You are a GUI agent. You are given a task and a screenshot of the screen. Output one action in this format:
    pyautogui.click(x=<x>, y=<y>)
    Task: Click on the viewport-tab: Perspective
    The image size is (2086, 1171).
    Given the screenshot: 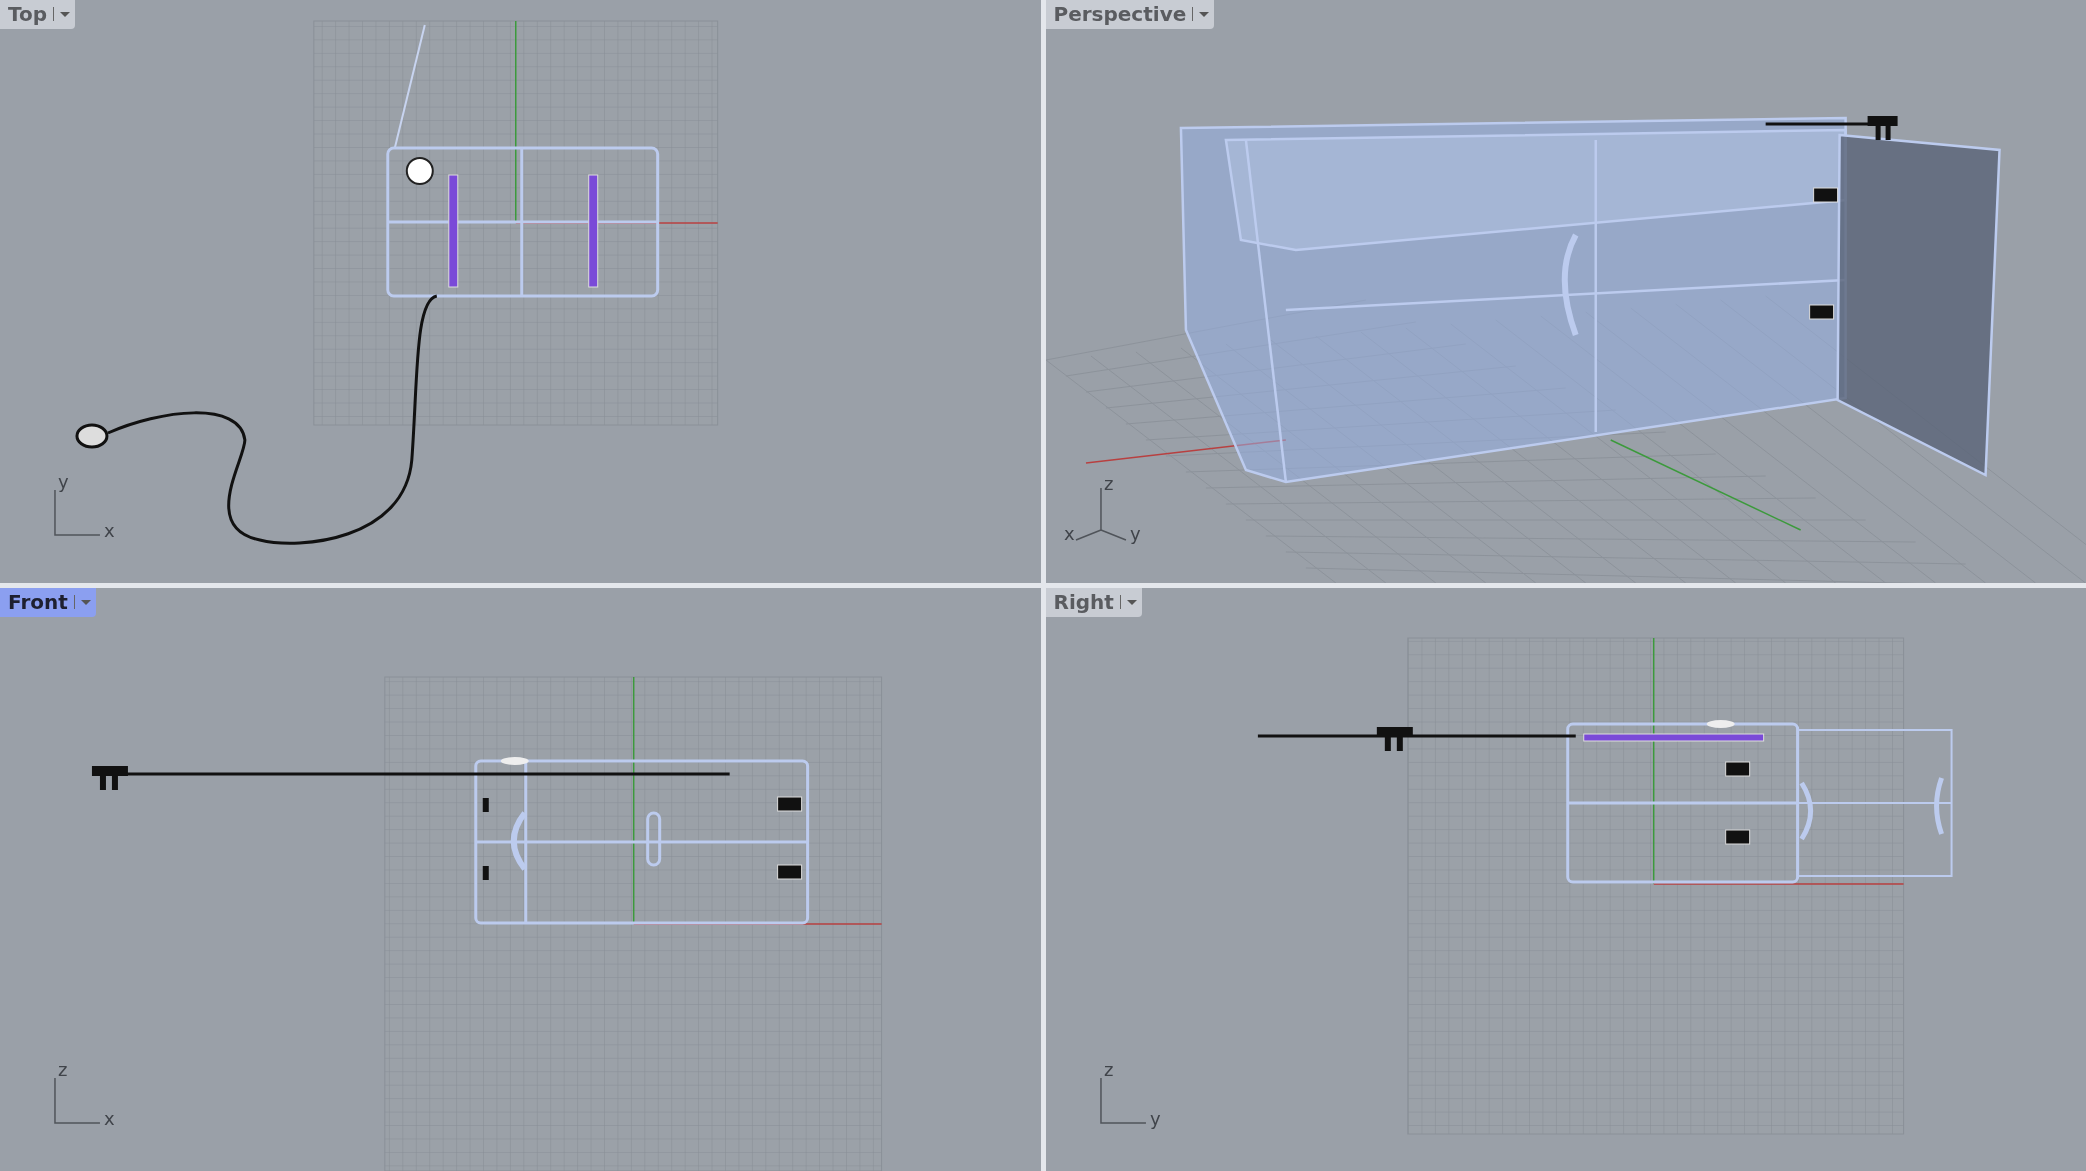 What is the action you would take?
    pyautogui.click(x=1130, y=14)
    